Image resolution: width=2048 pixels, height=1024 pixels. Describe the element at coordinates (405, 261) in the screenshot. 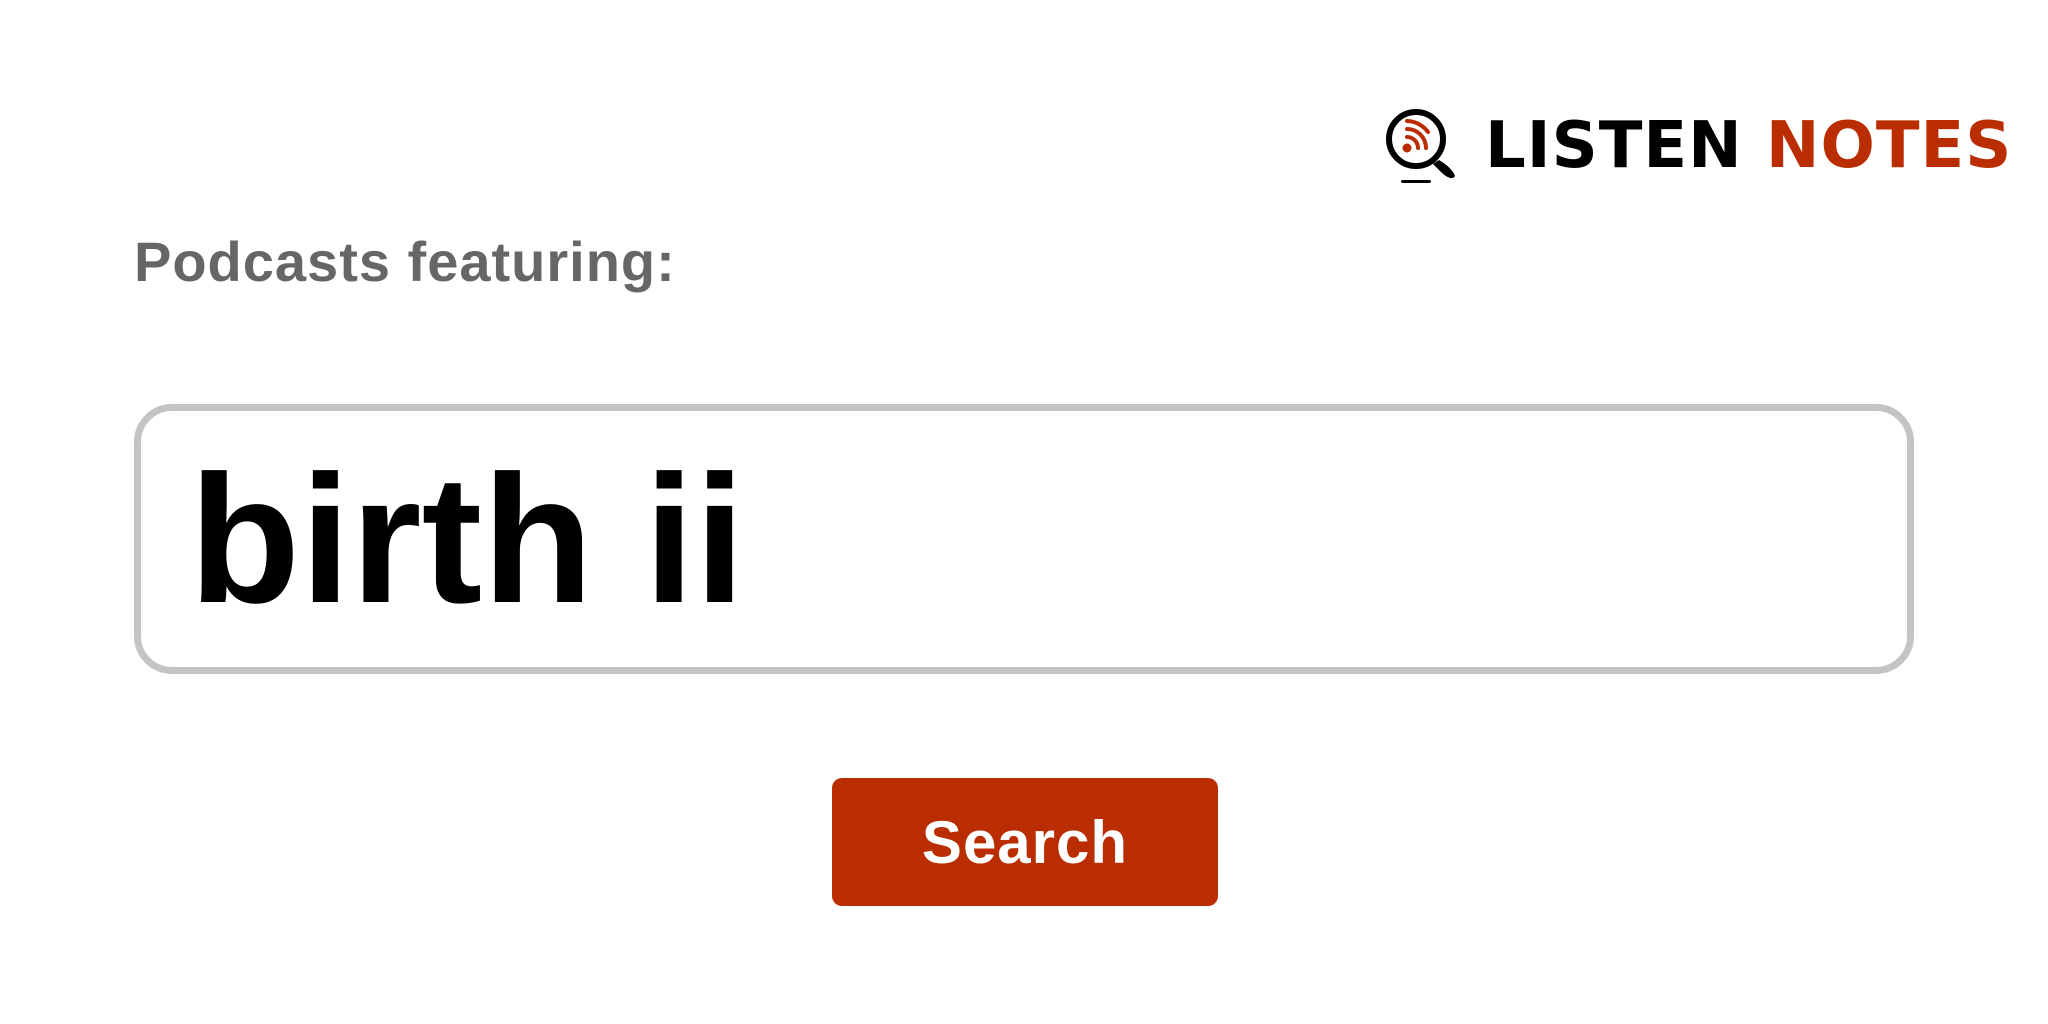

I see `page-heading: Podcasts featuring:` at that location.